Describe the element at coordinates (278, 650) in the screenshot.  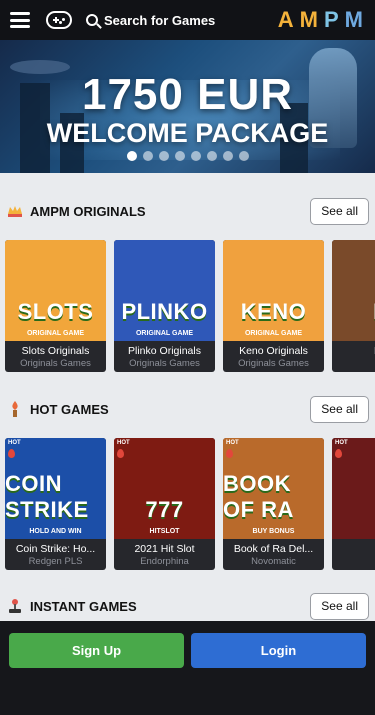
I see `login-button: Login` at that location.